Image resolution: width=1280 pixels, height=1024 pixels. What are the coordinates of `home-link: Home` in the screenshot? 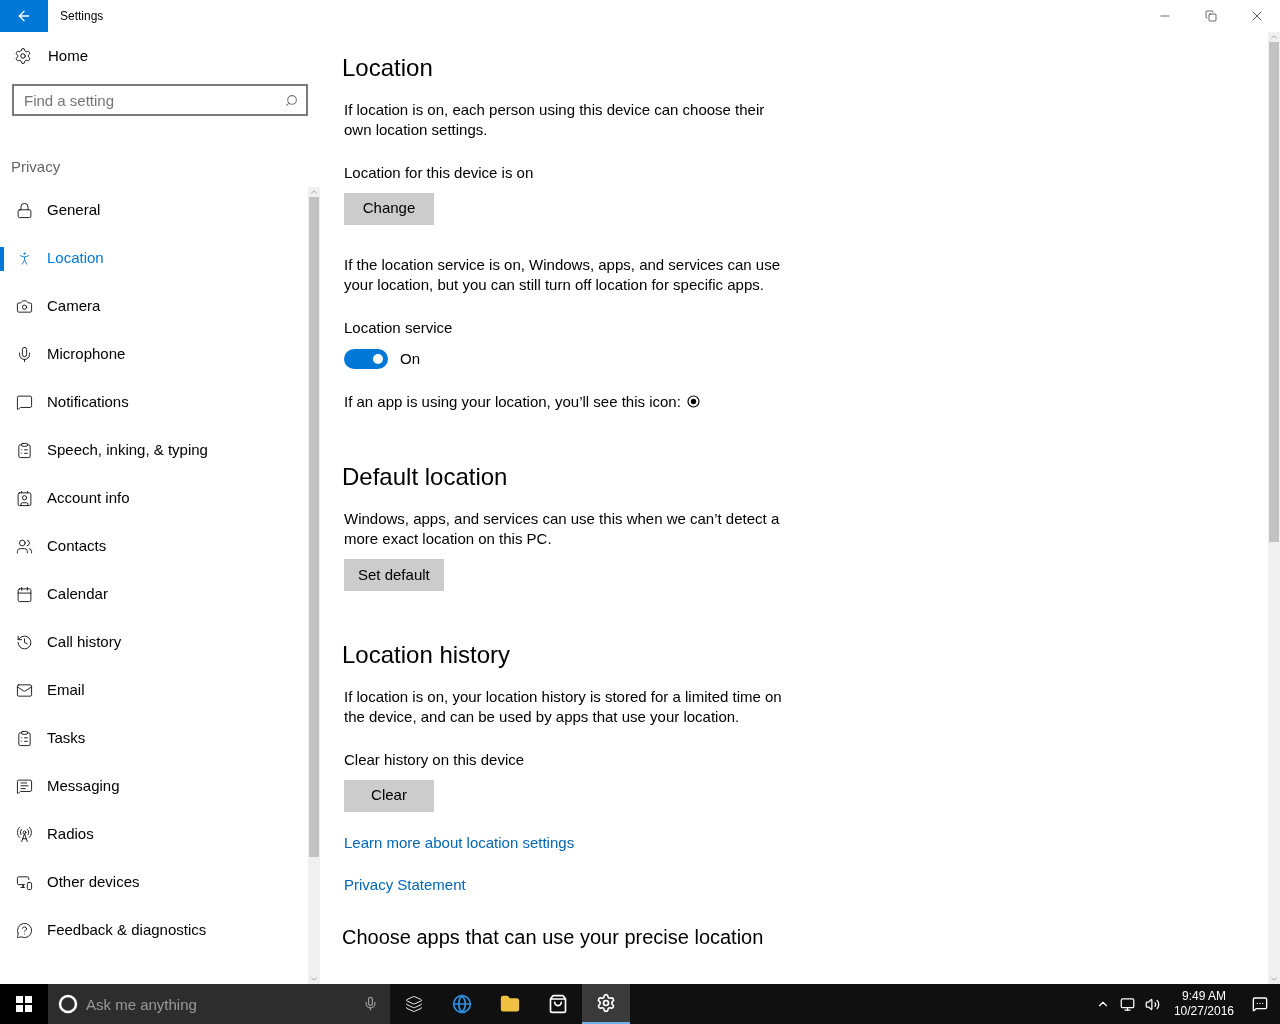 It's located at (68, 56).